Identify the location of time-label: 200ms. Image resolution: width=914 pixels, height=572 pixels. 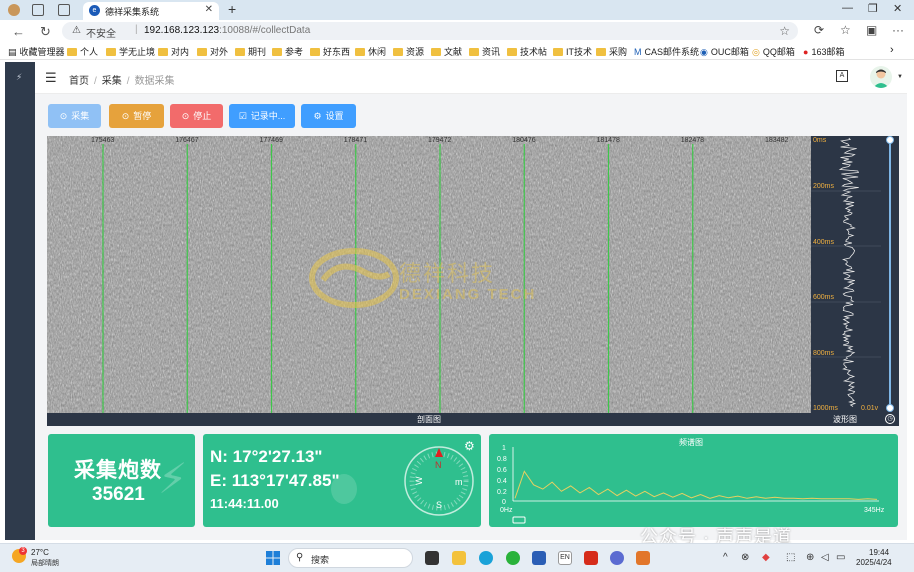
(824, 186).